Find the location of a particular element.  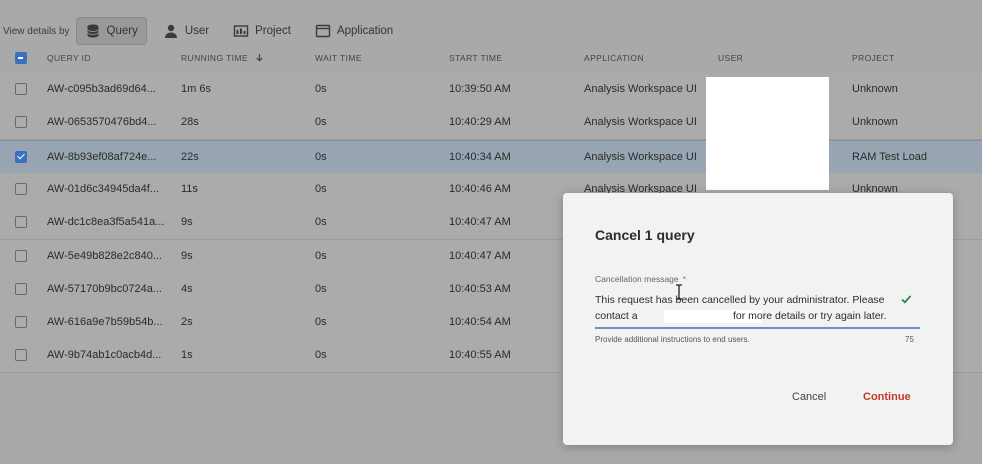

cell-start-time: 10:40:55 AM is located at coordinates (480, 355).